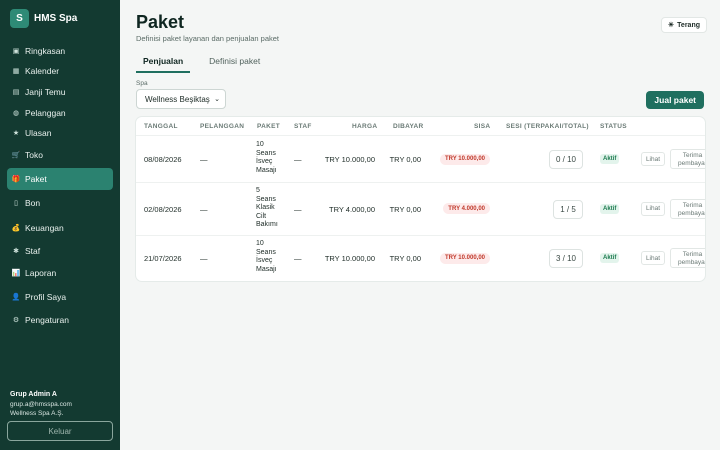 The width and height of the screenshot is (720, 450). I want to click on spa-select: Wellness Beşiktaş ⌄, so click(181, 99).